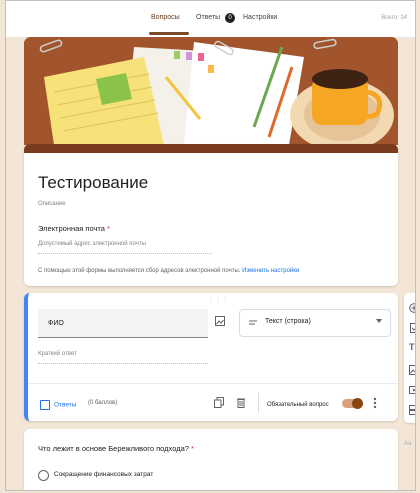  Describe the element at coordinates (230, 18) in the screenshot. I see `answers-count-badge: 0` at that location.